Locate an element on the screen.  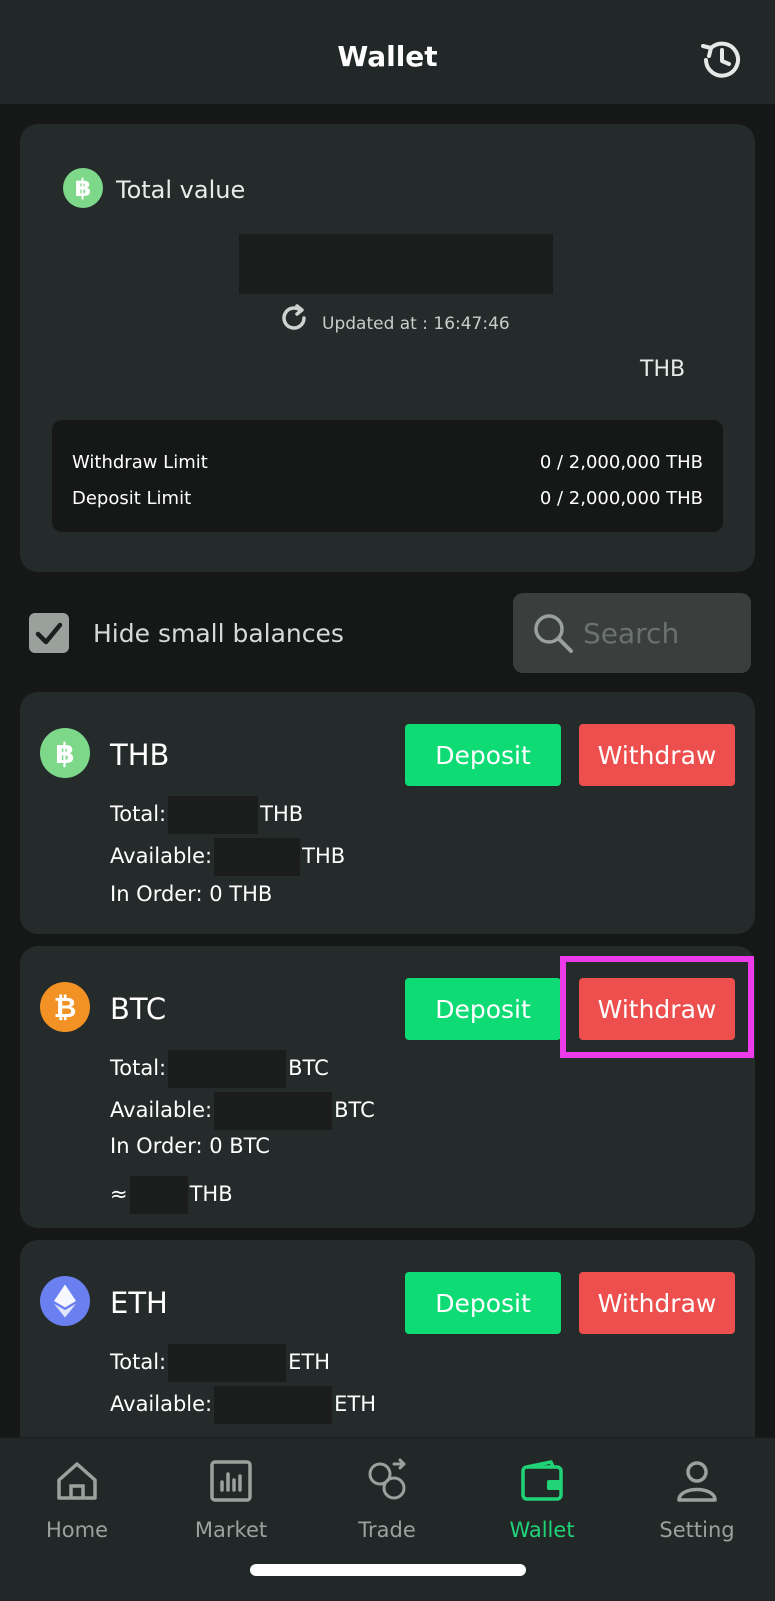
nav-setting: Setting is located at coordinates (697, 1500).